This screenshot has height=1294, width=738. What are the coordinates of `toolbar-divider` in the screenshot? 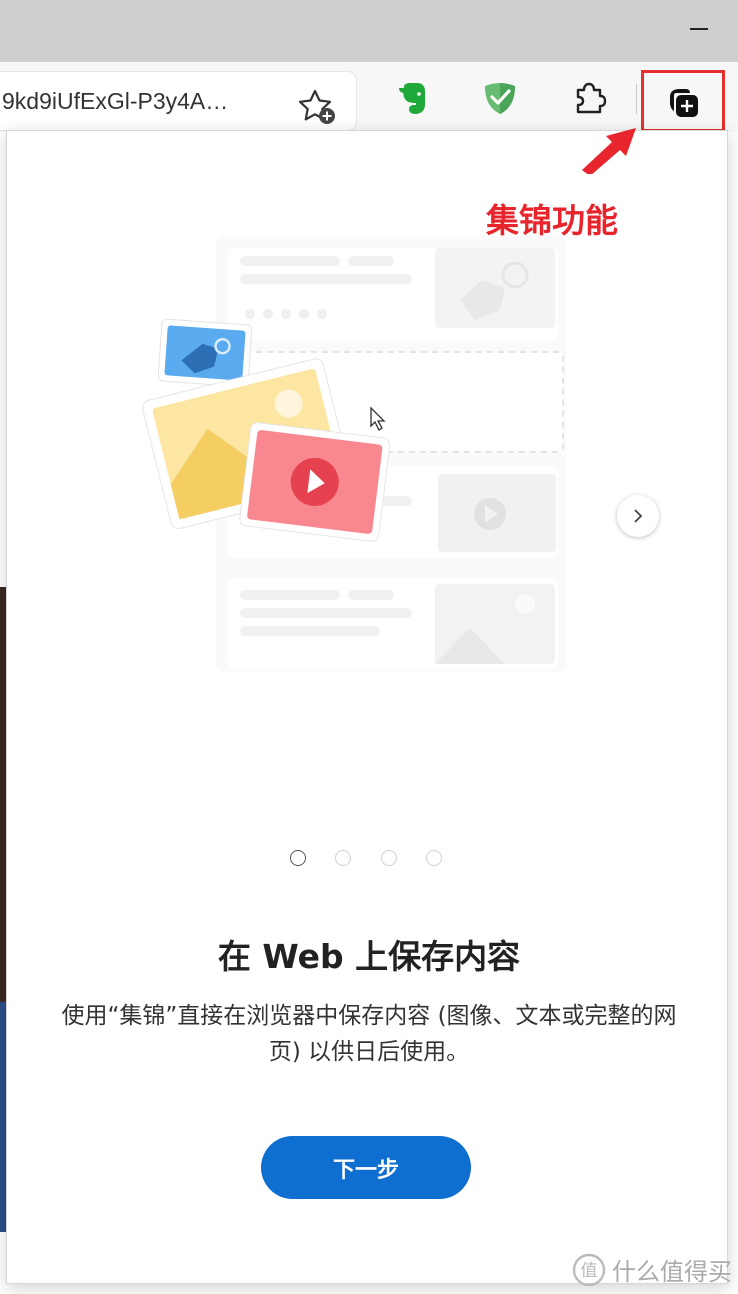 It's located at (636, 99).